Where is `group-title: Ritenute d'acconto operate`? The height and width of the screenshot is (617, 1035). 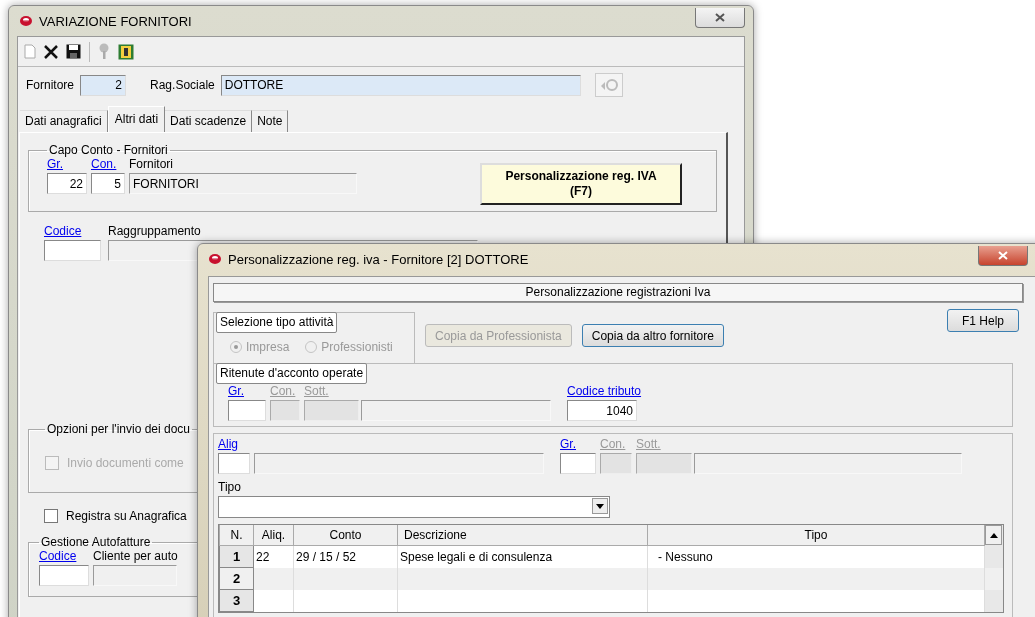
group-title: Ritenute d'acconto operate is located at coordinates (292, 373).